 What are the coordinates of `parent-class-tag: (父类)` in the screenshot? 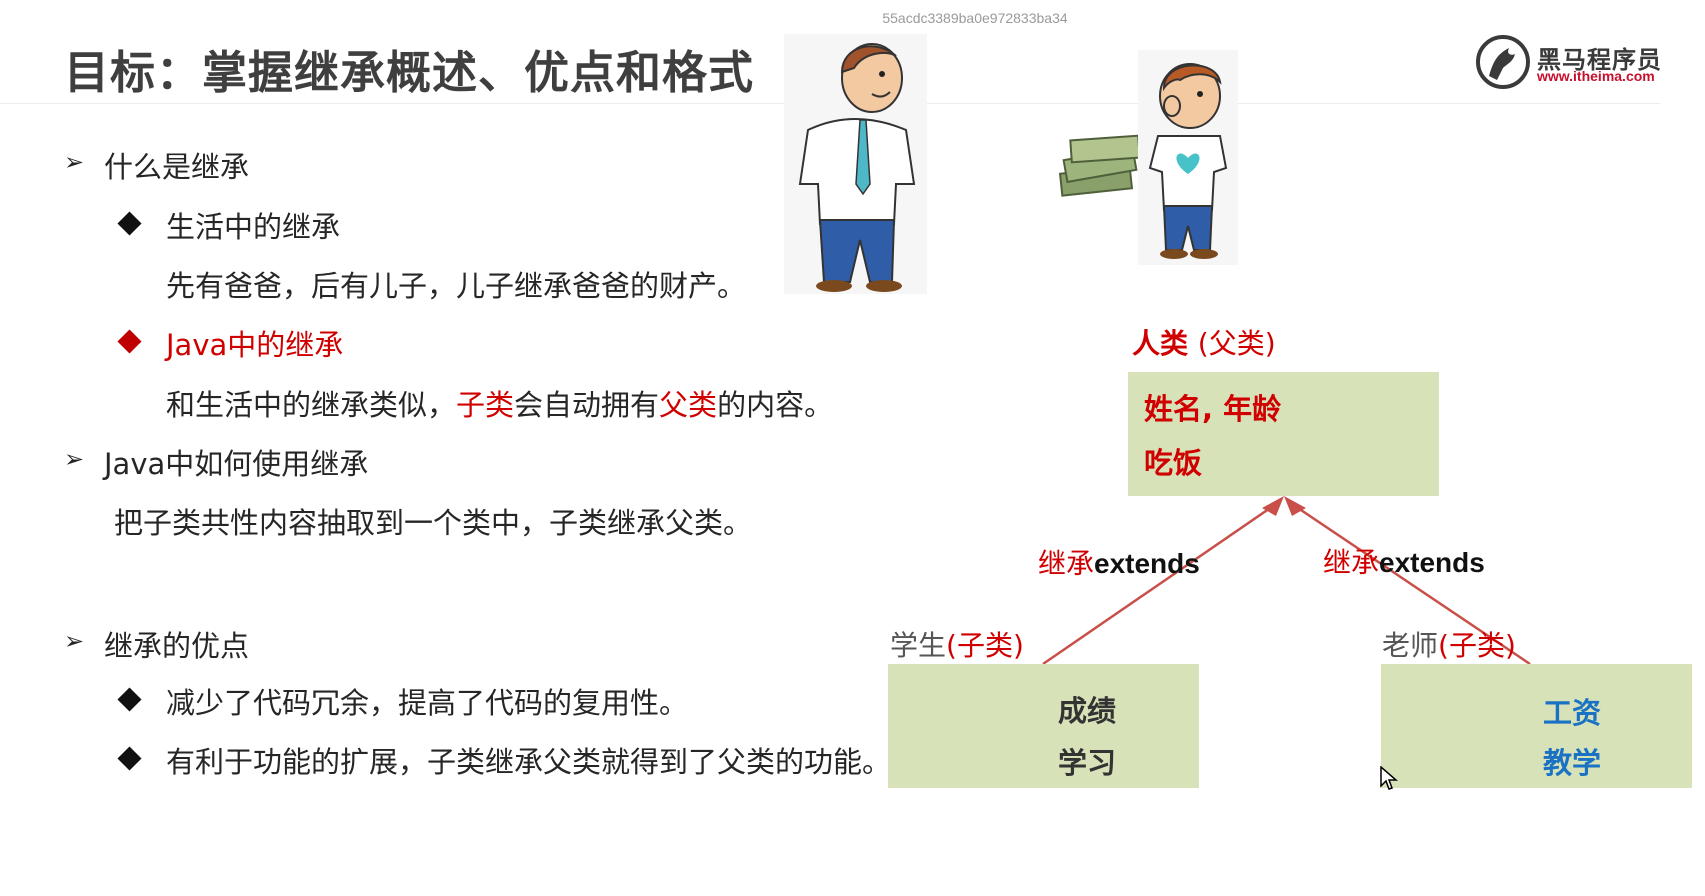 It's located at (1236, 343).